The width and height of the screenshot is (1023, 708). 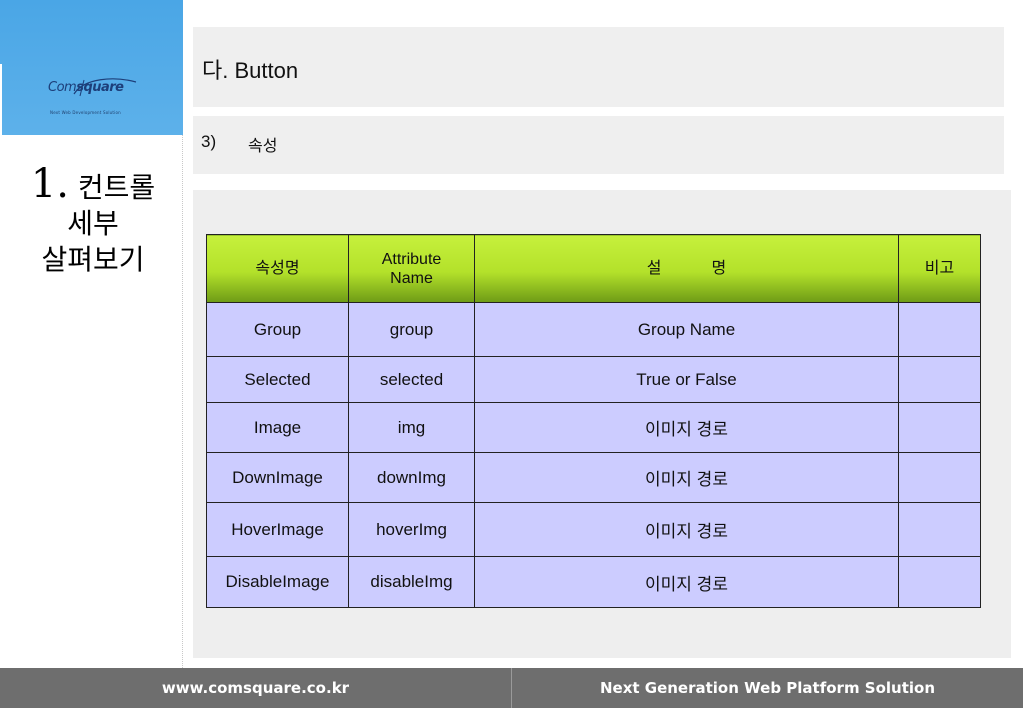 I want to click on cell-name: HoverImage, so click(x=277, y=529).